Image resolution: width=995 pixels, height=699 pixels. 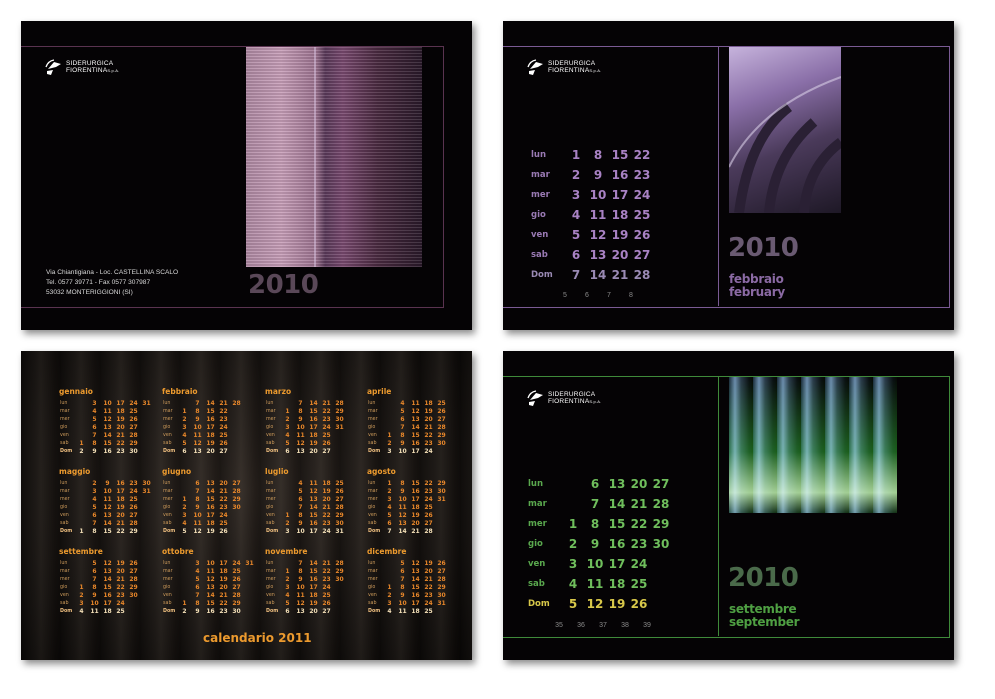 I want to click on day-number: 27, so click(x=428, y=523).